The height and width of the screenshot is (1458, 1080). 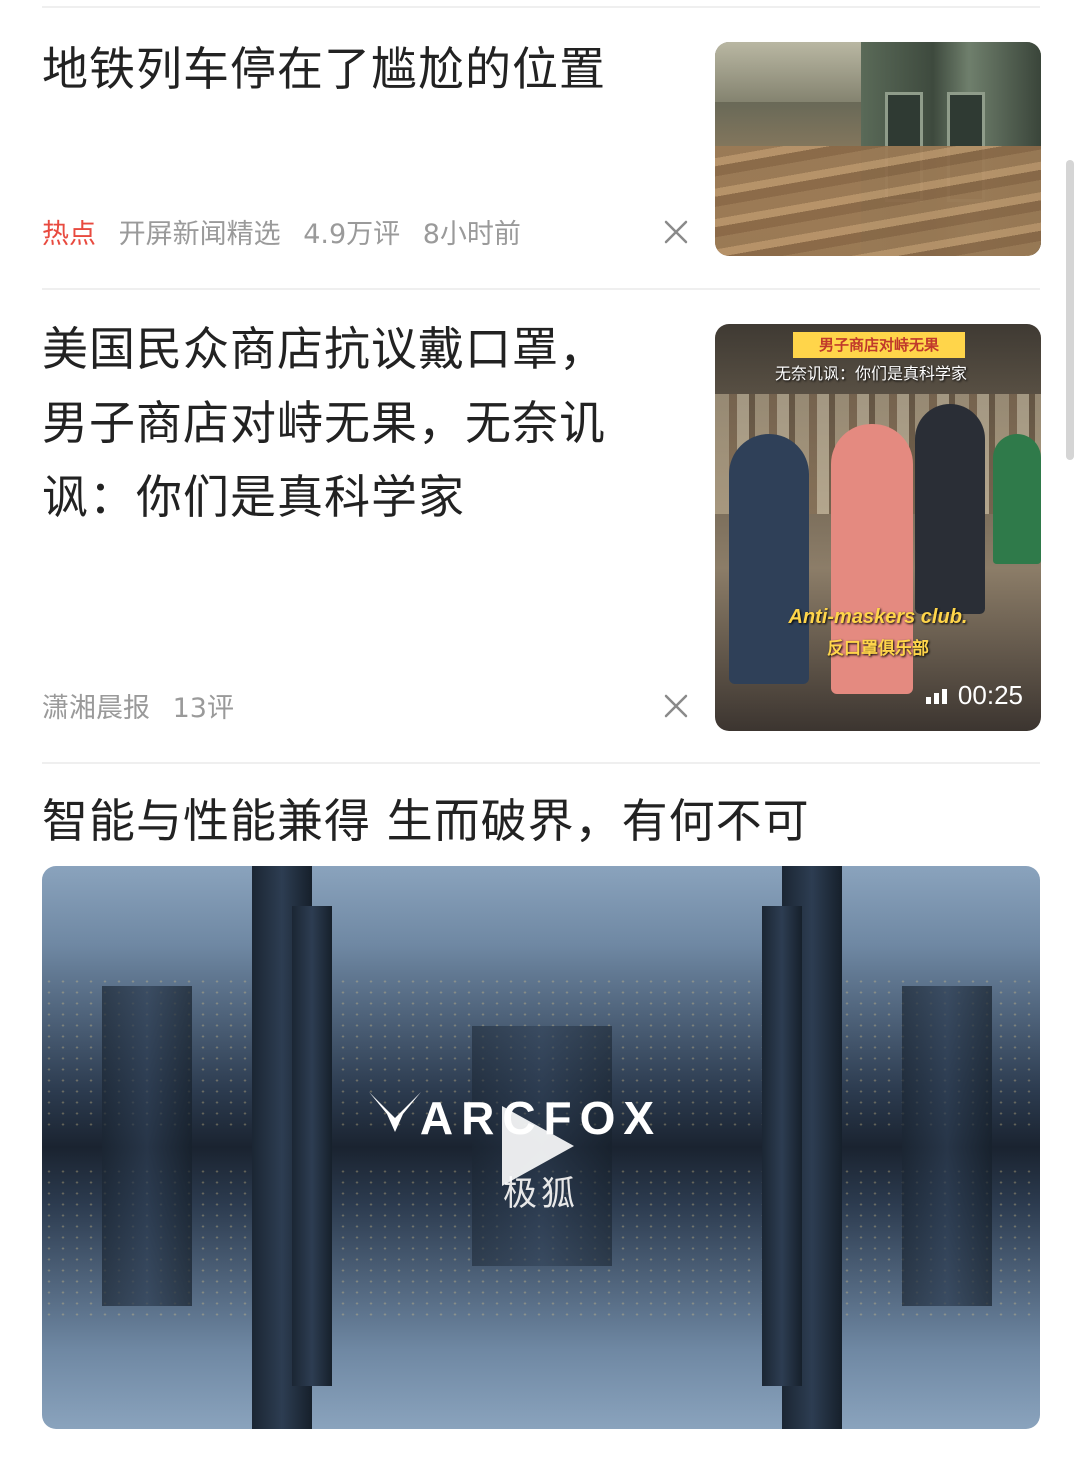 I want to click on item-meta: 热点 开屏新闻精选 4.9万评 8小时前, so click(x=288, y=231).